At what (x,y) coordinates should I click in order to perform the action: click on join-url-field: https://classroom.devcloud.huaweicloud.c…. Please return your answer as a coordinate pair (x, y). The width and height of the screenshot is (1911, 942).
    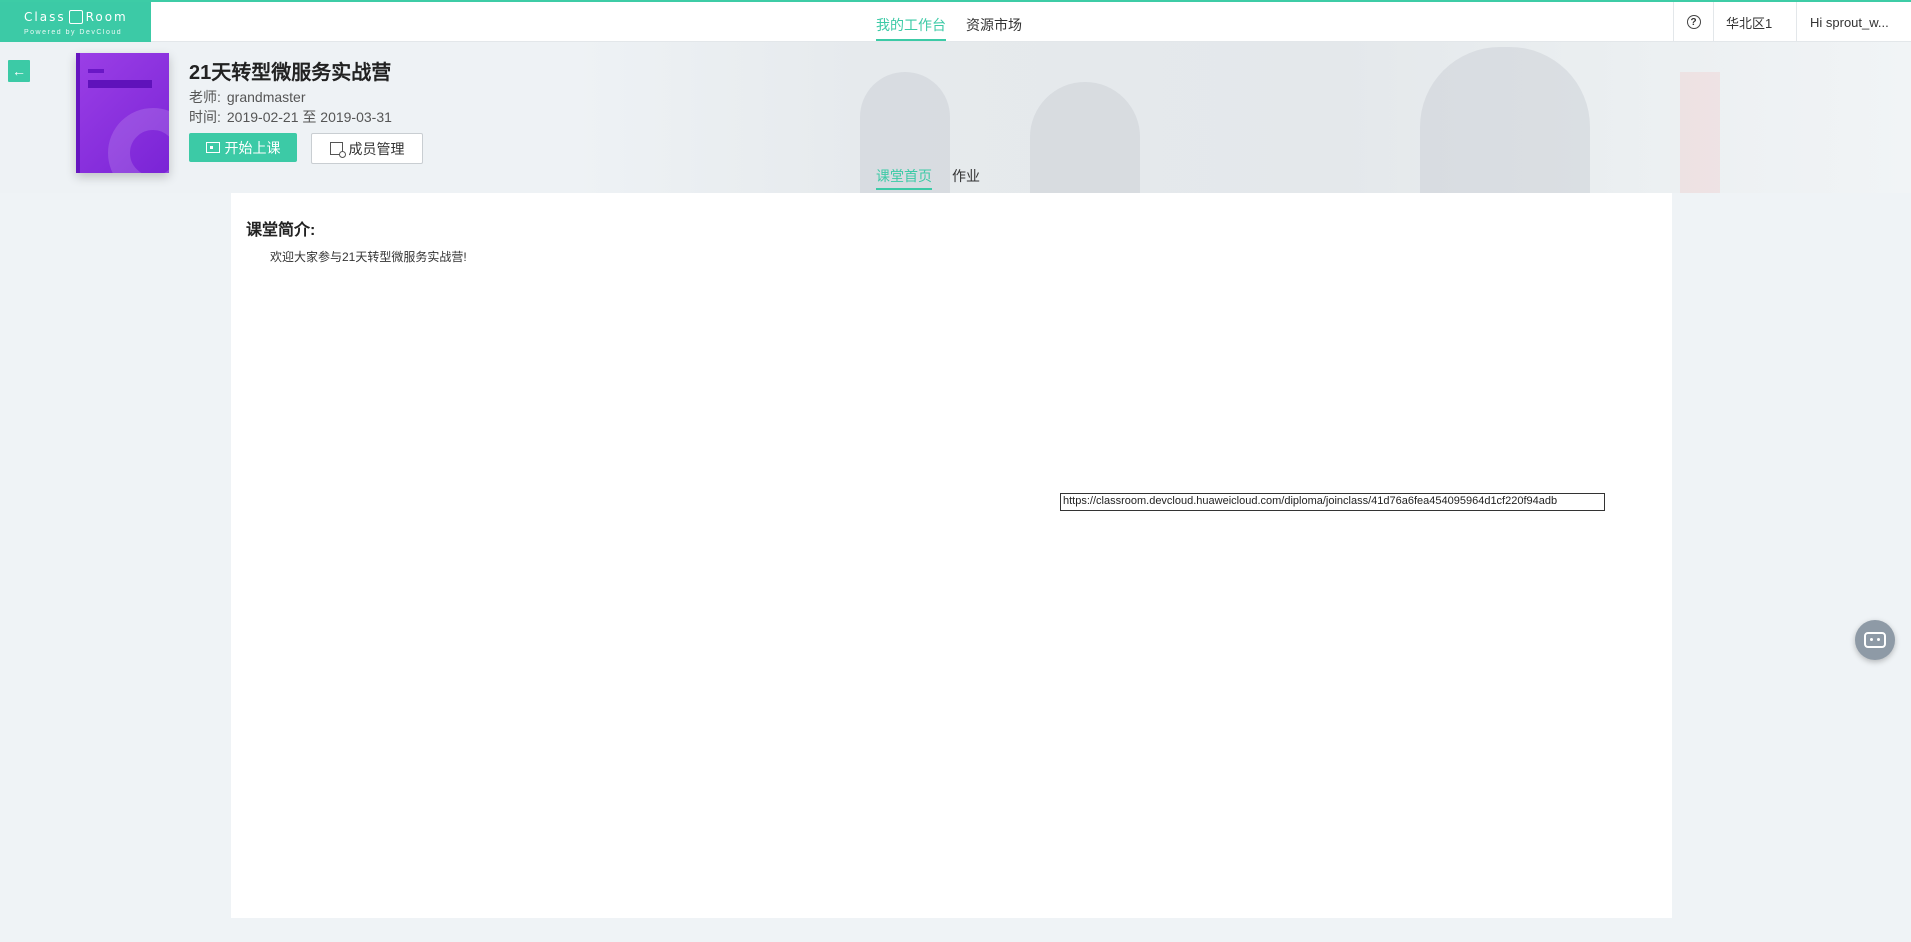
    Looking at the image, I should click on (1332, 502).